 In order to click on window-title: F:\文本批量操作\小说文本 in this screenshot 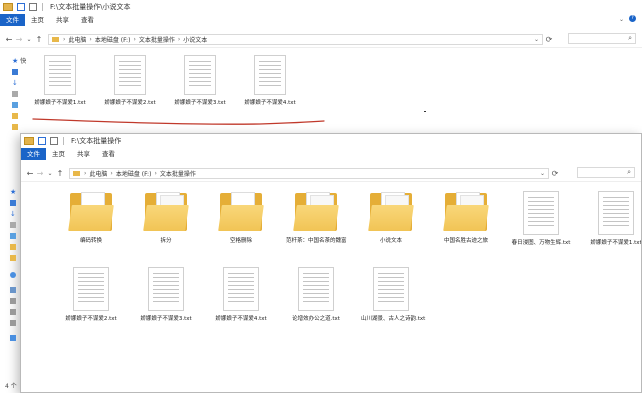, I will do `click(90, 7)`.